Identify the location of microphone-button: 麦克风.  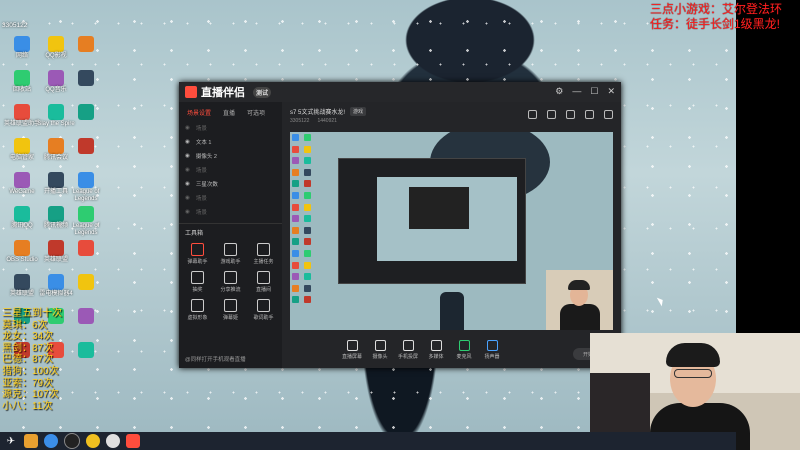
(464, 350).